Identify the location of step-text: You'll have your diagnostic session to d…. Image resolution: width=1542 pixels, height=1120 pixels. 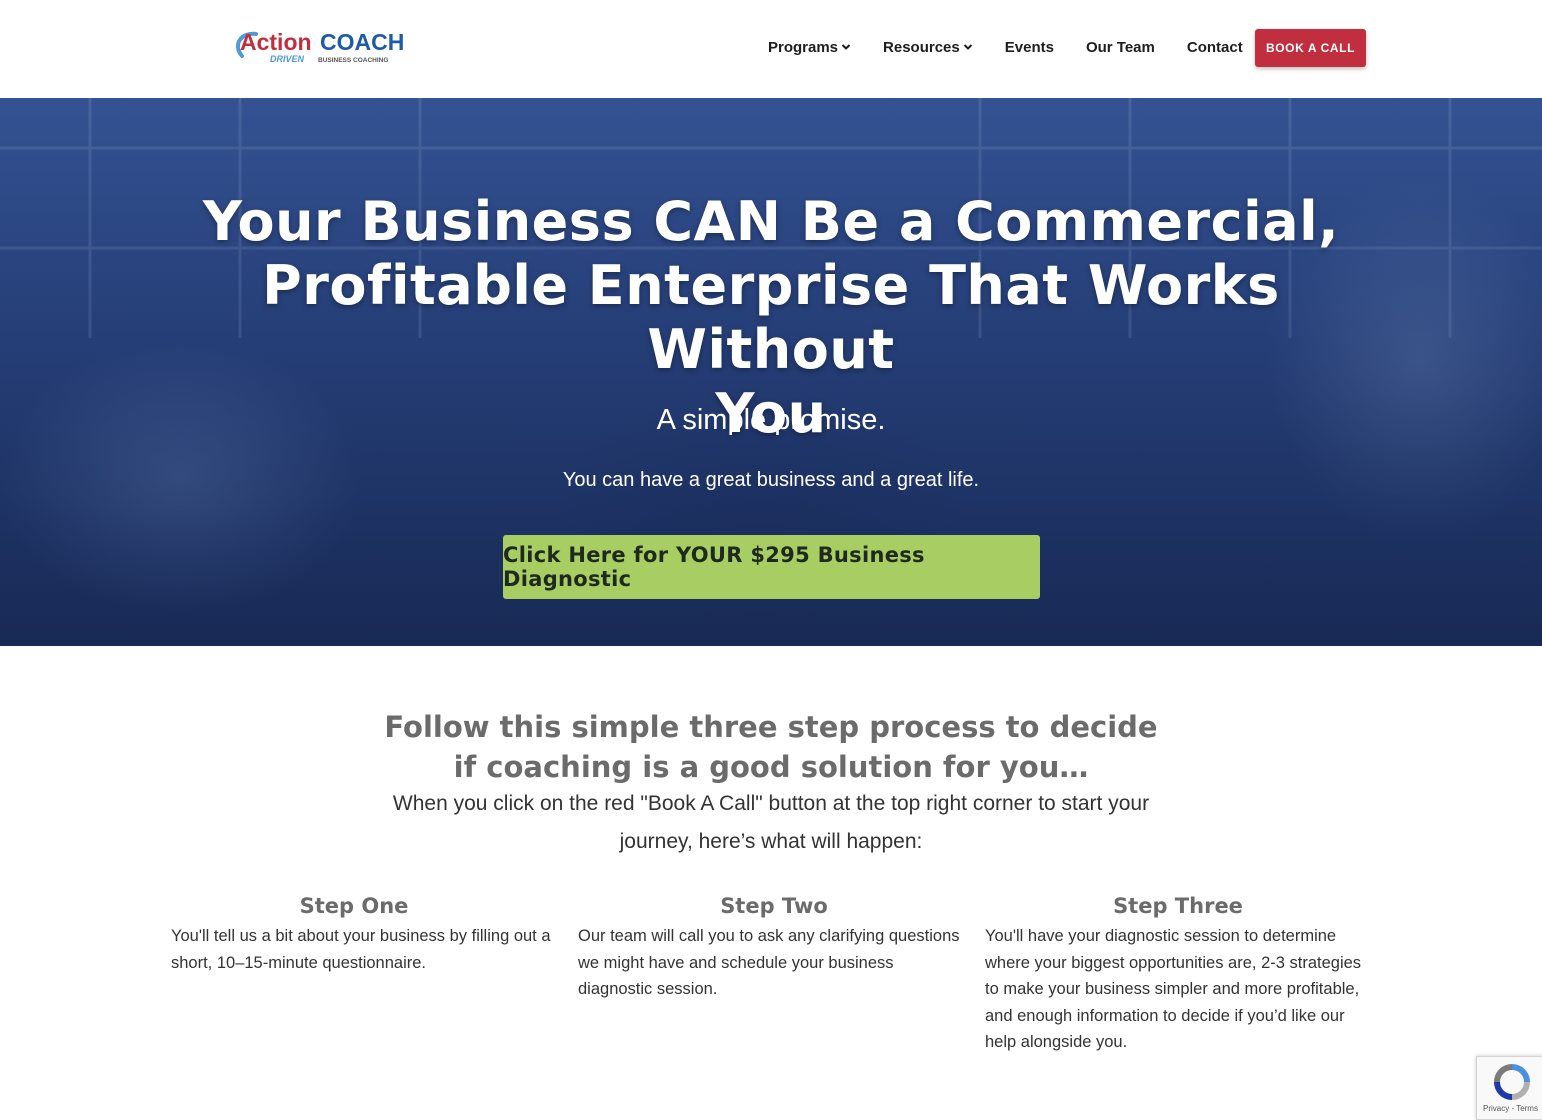
(1173, 989).